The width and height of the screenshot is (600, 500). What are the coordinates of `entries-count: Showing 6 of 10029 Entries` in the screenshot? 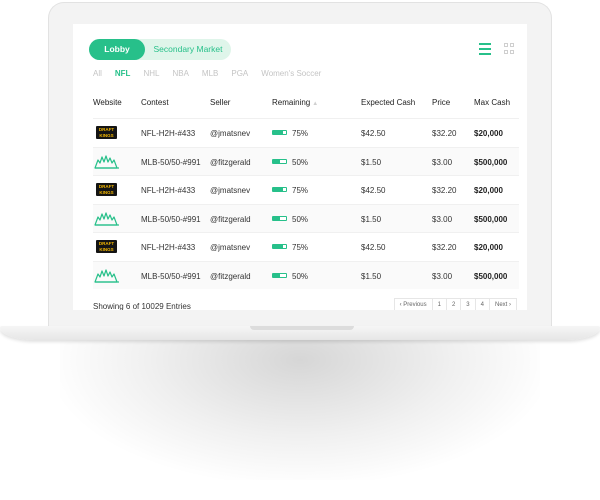 It's located at (142, 306).